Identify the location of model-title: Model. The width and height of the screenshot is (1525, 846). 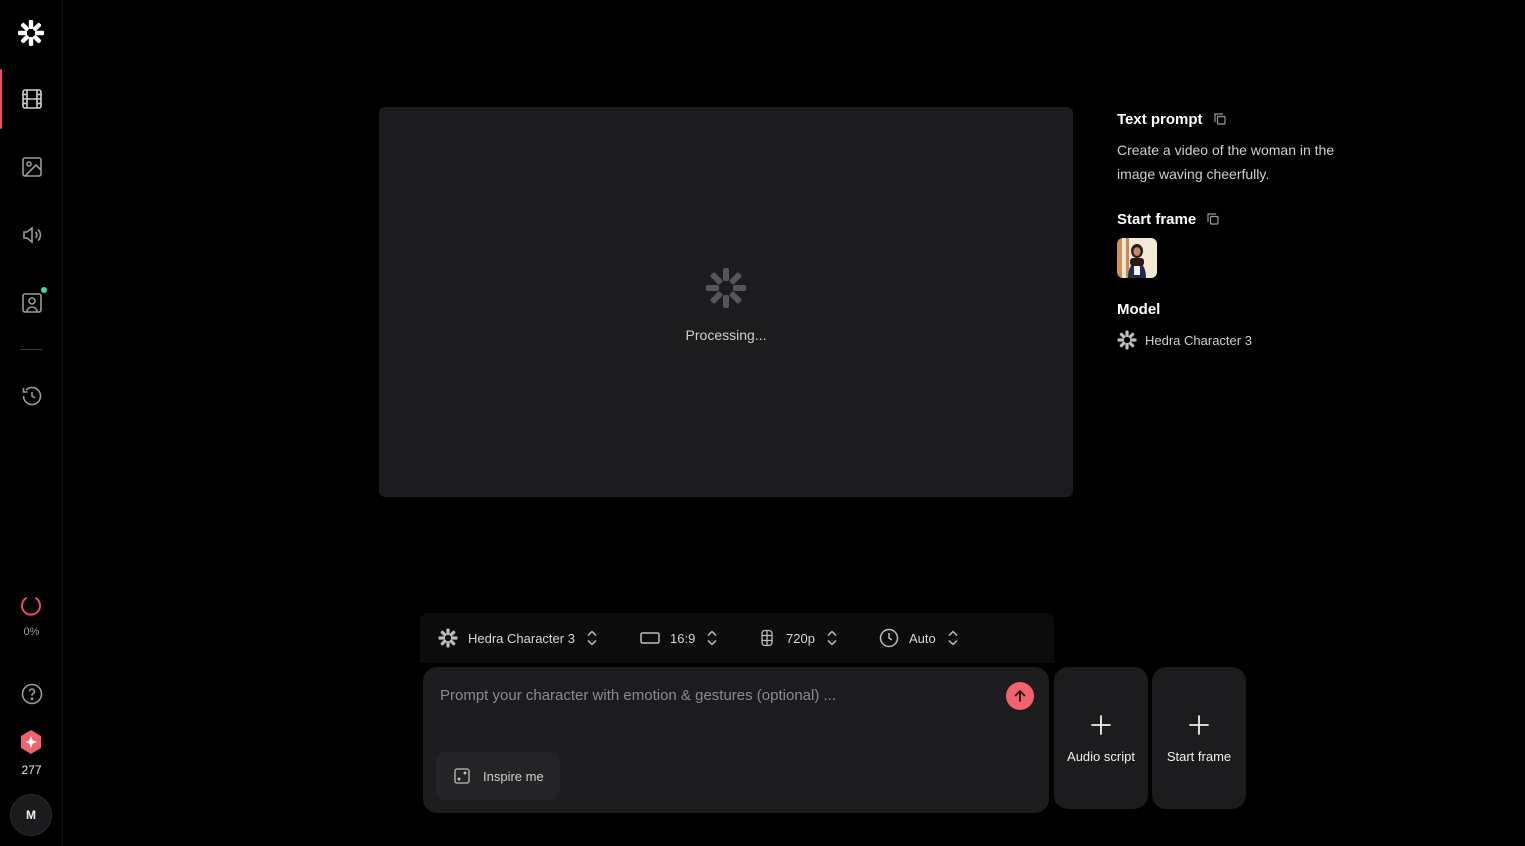
(1139, 309).